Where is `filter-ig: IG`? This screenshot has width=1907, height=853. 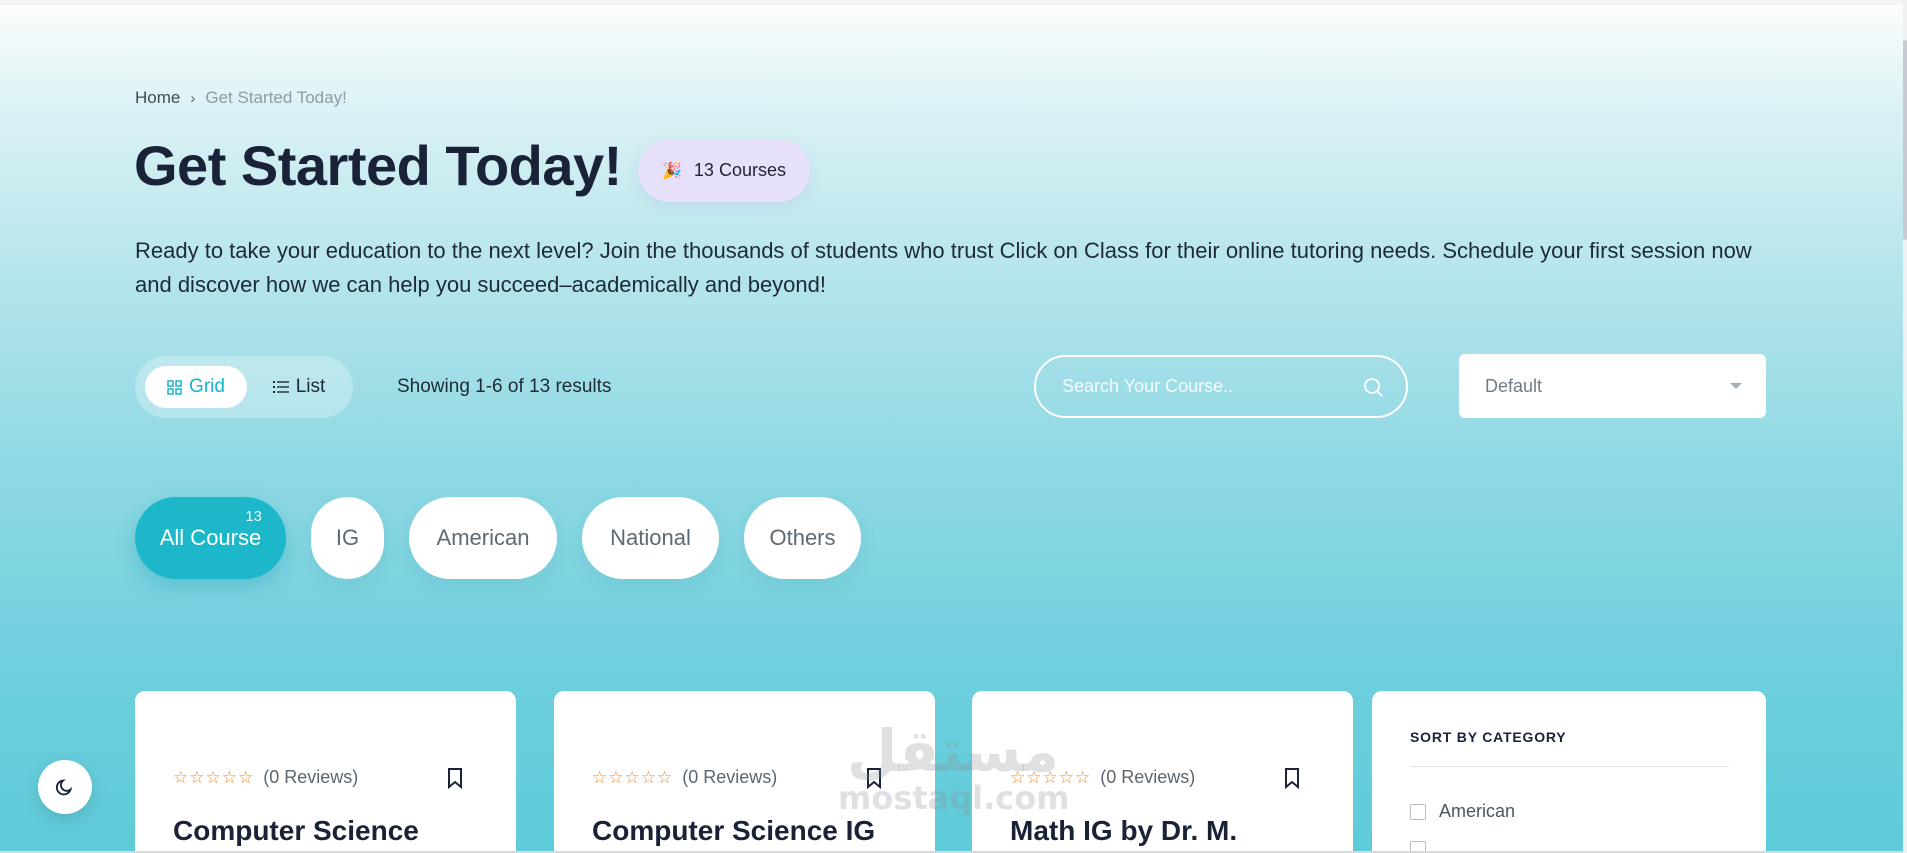
filter-ig: IG is located at coordinates (347, 538).